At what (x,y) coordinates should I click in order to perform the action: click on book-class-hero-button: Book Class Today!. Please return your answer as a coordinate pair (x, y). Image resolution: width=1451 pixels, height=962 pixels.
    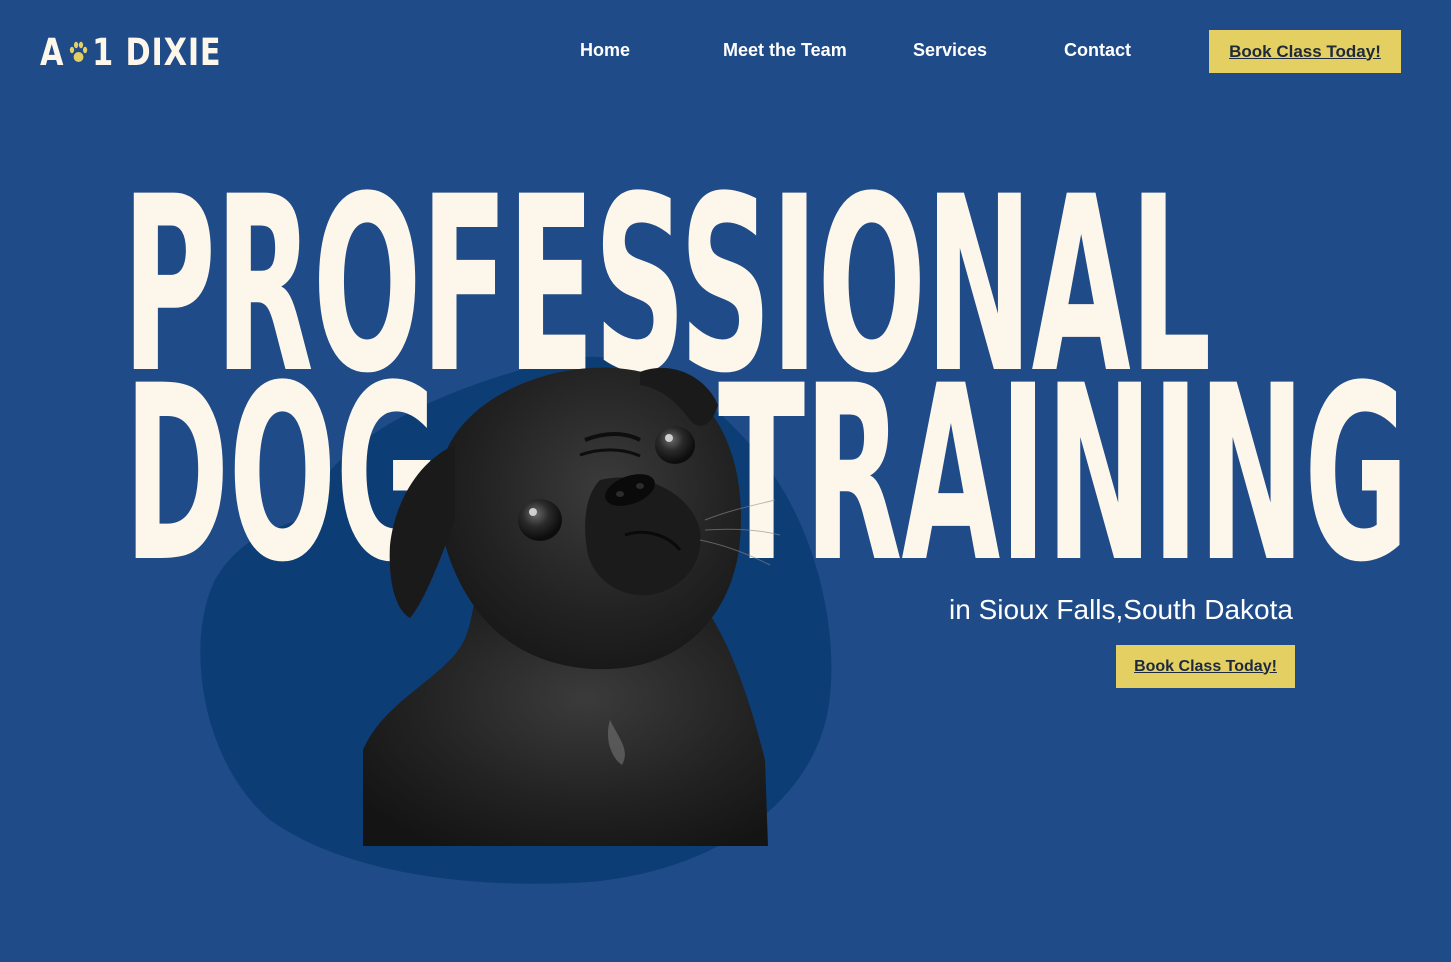
    Looking at the image, I should click on (1205, 666).